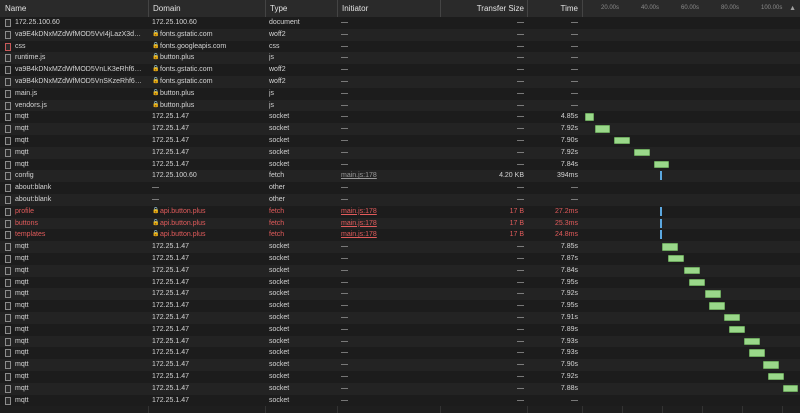 This screenshot has height=413, width=800. What do you see at coordinates (75, 8) in the screenshot?
I see `column-header-name: Name` at bounding box center [75, 8].